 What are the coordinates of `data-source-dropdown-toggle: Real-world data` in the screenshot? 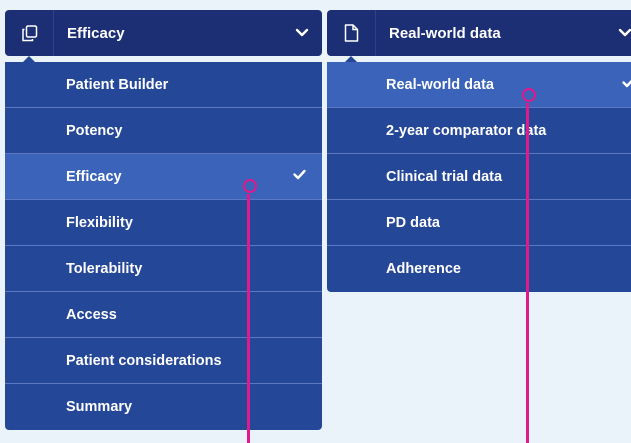 It's located at (479, 33).